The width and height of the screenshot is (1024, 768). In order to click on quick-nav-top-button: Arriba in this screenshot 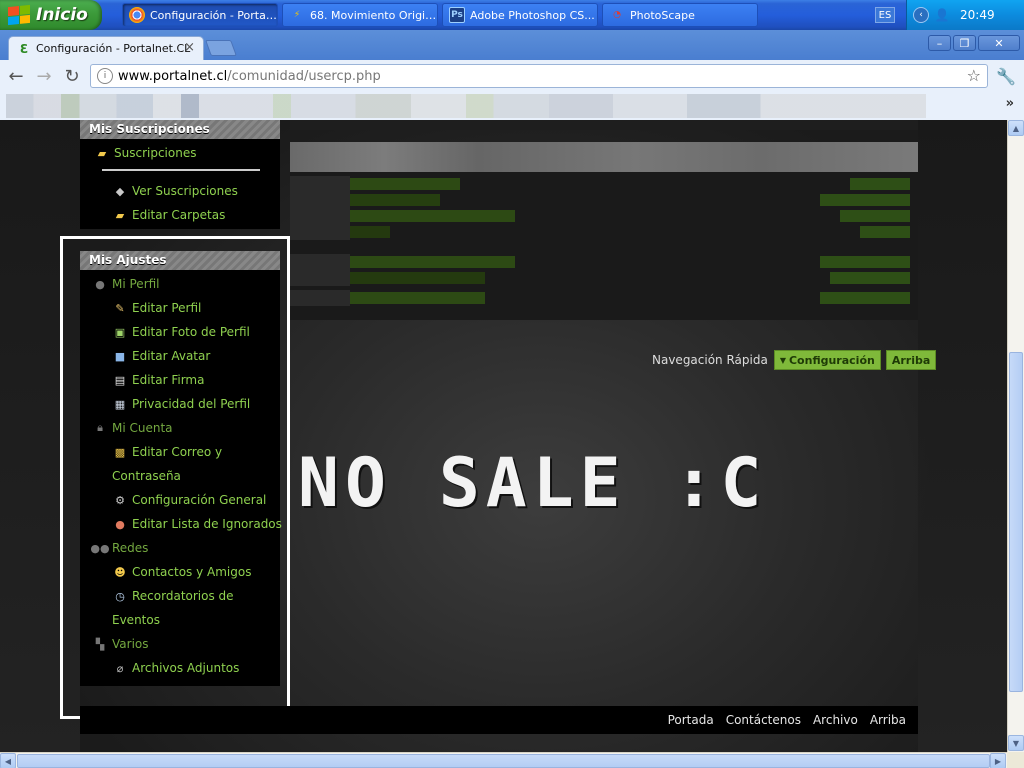, I will do `click(911, 360)`.